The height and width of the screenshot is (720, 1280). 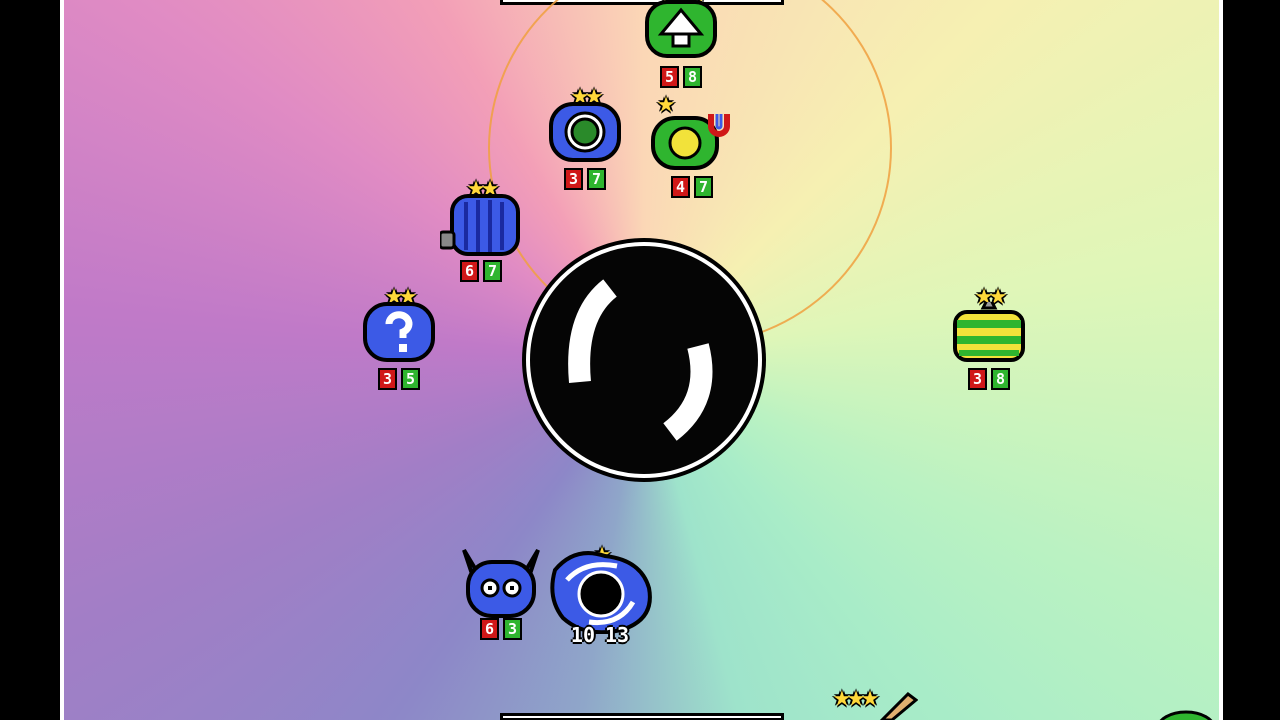 What do you see at coordinates (680, 187) in the screenshot?
I see `attack-value: 4` at bounding box center [680, 187].